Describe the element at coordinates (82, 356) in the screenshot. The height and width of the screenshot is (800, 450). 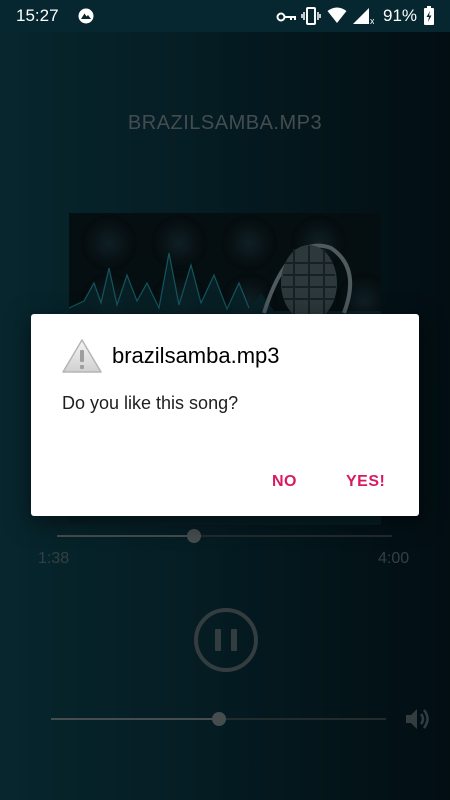
I see `warning-icon` at that location.